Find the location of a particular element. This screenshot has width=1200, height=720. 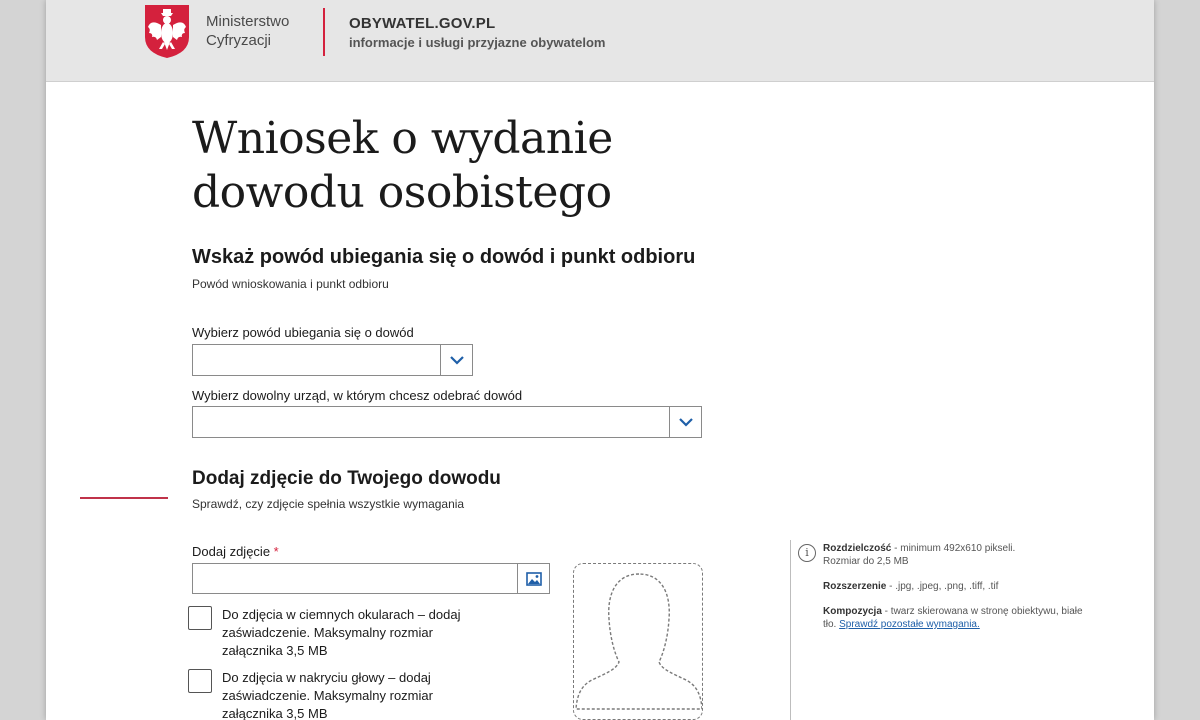

checkbox-headwear is located at coordinates (200, 681).